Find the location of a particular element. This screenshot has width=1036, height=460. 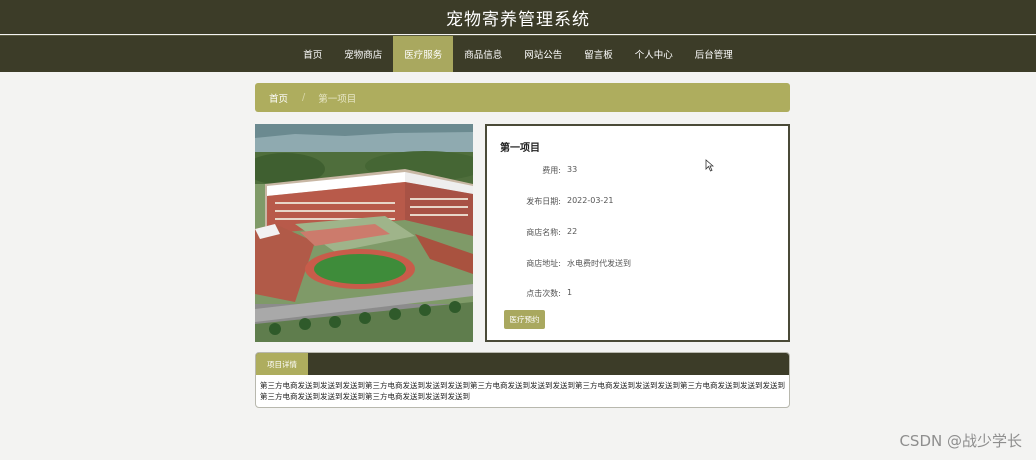

info-label: 商店地址: is located at coordinates (543, 263).